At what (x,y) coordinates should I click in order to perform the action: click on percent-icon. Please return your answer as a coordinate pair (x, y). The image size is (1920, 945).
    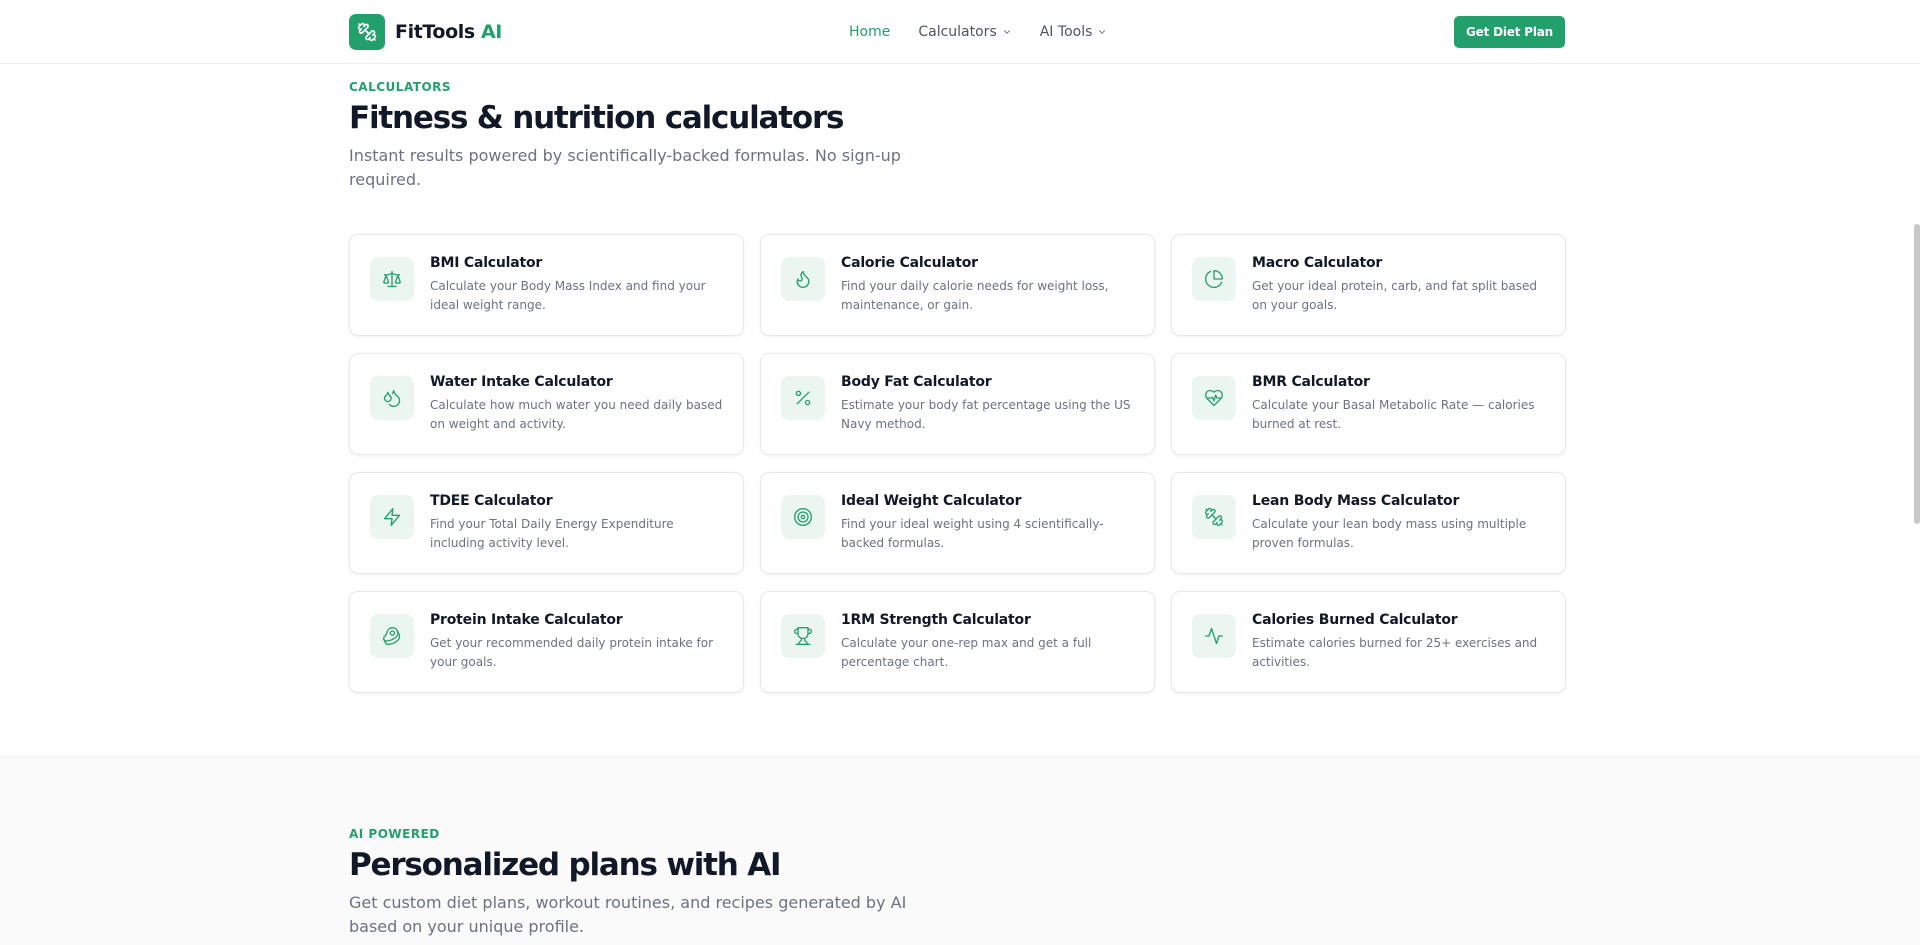
    Looking at the image, I should click on (803, 398).